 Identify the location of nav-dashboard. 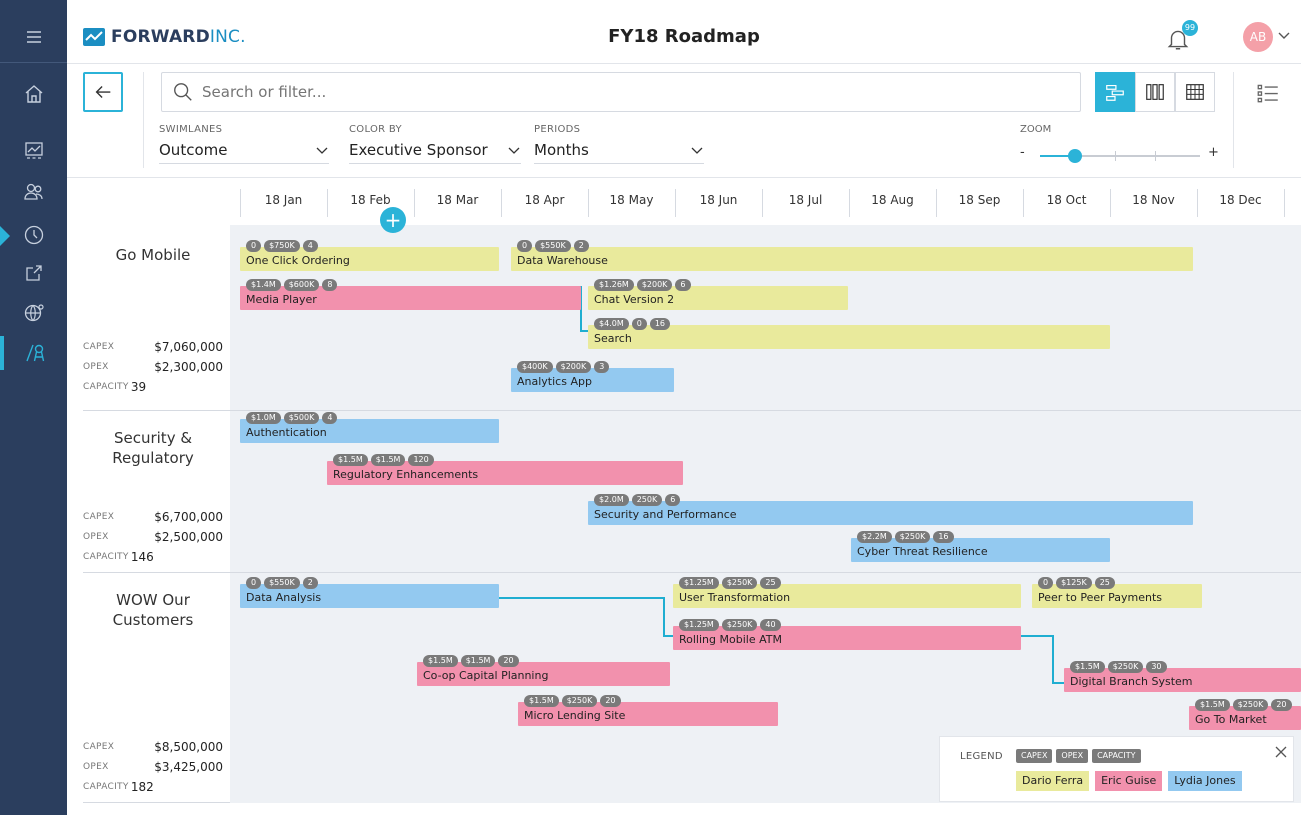
(33, 151).